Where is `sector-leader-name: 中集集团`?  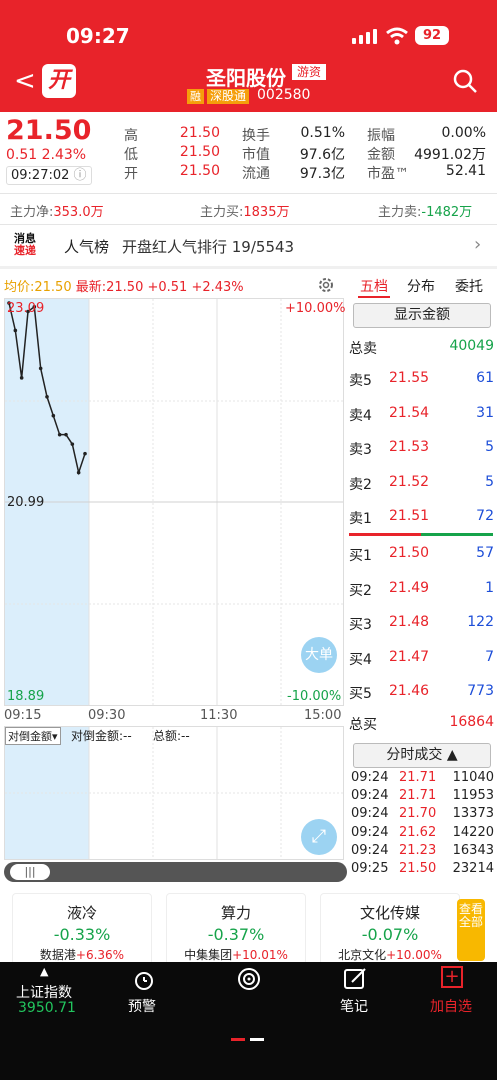
sector-leader-name: 中集集团 is located at coordinates (208, 955).